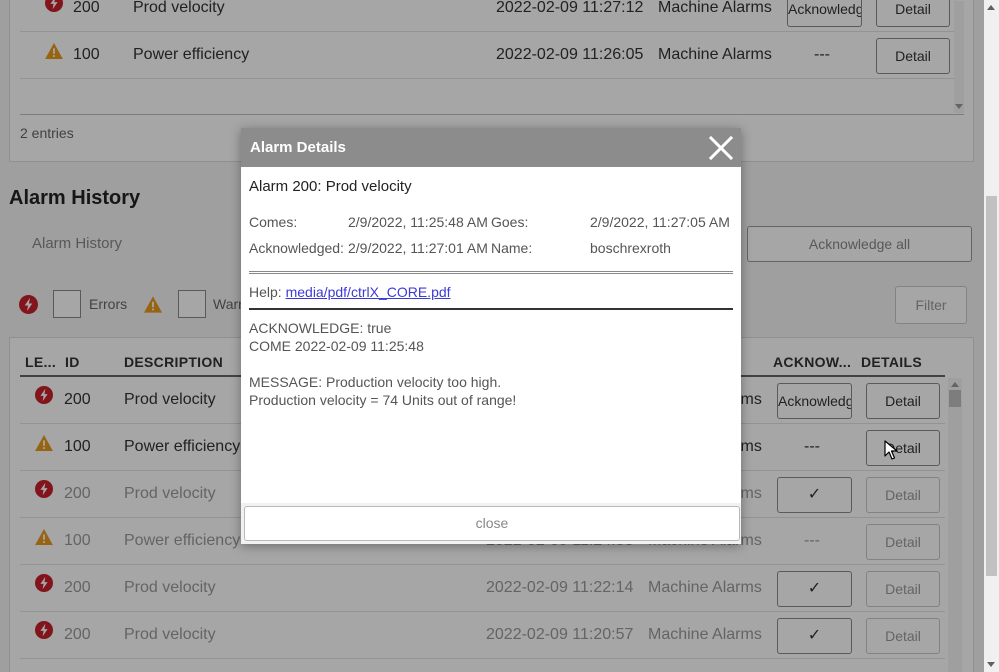  Describe the element at coordinates (512, 248) in the screenshot. I see `name-label: Name:` at that location.